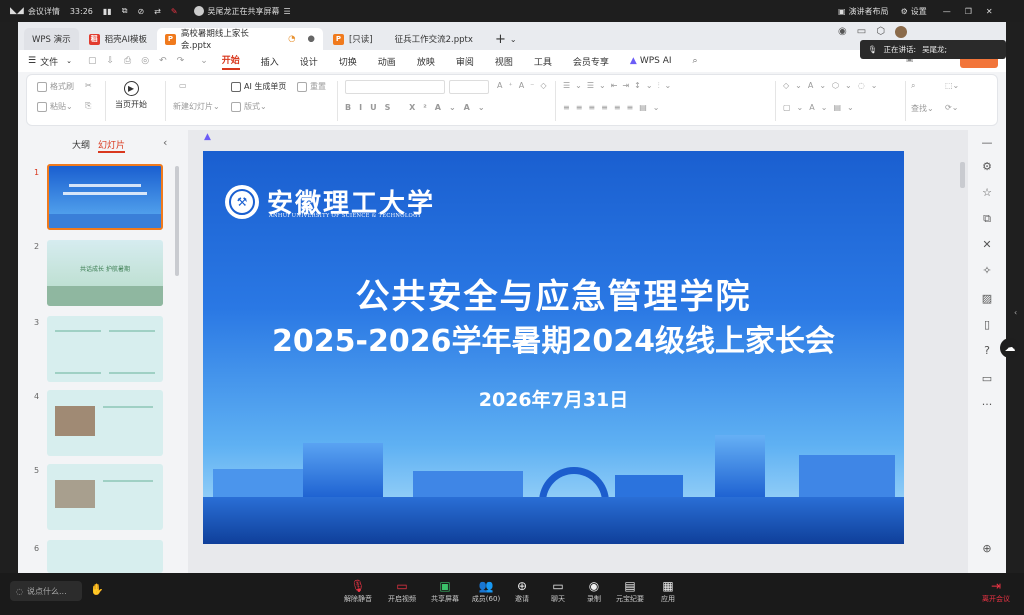 This screenshot has width=1024, height=615. What do you see at coordinates (987, 245) in the screenshot?
I see `tools-icon: ✕` at bounding box center [987, 245].